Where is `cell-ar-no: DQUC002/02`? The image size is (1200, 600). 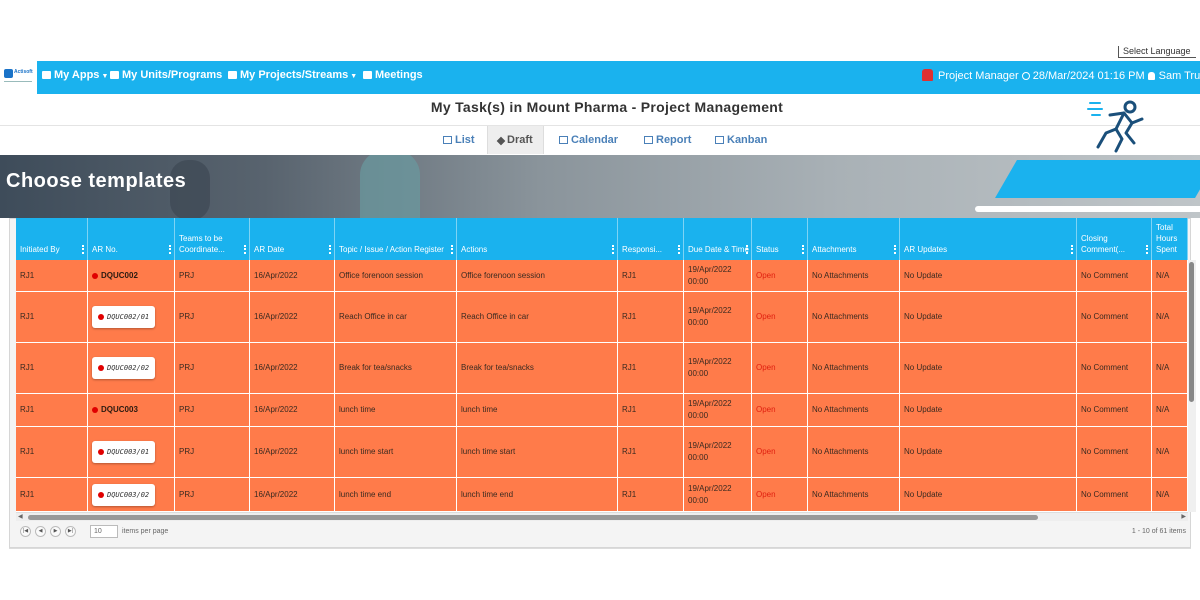
cell-ar-no: DQUC002/02 is located at coordinates (131, 368).